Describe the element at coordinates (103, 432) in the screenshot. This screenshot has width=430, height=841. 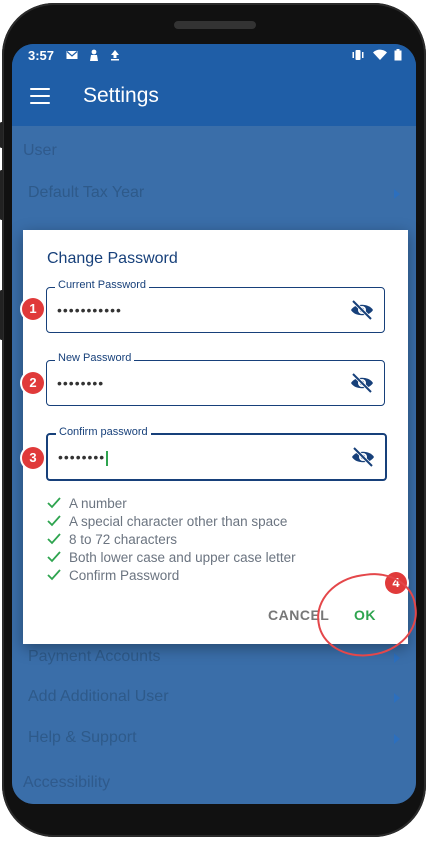
I see `field-label: Confirm password` at that location.